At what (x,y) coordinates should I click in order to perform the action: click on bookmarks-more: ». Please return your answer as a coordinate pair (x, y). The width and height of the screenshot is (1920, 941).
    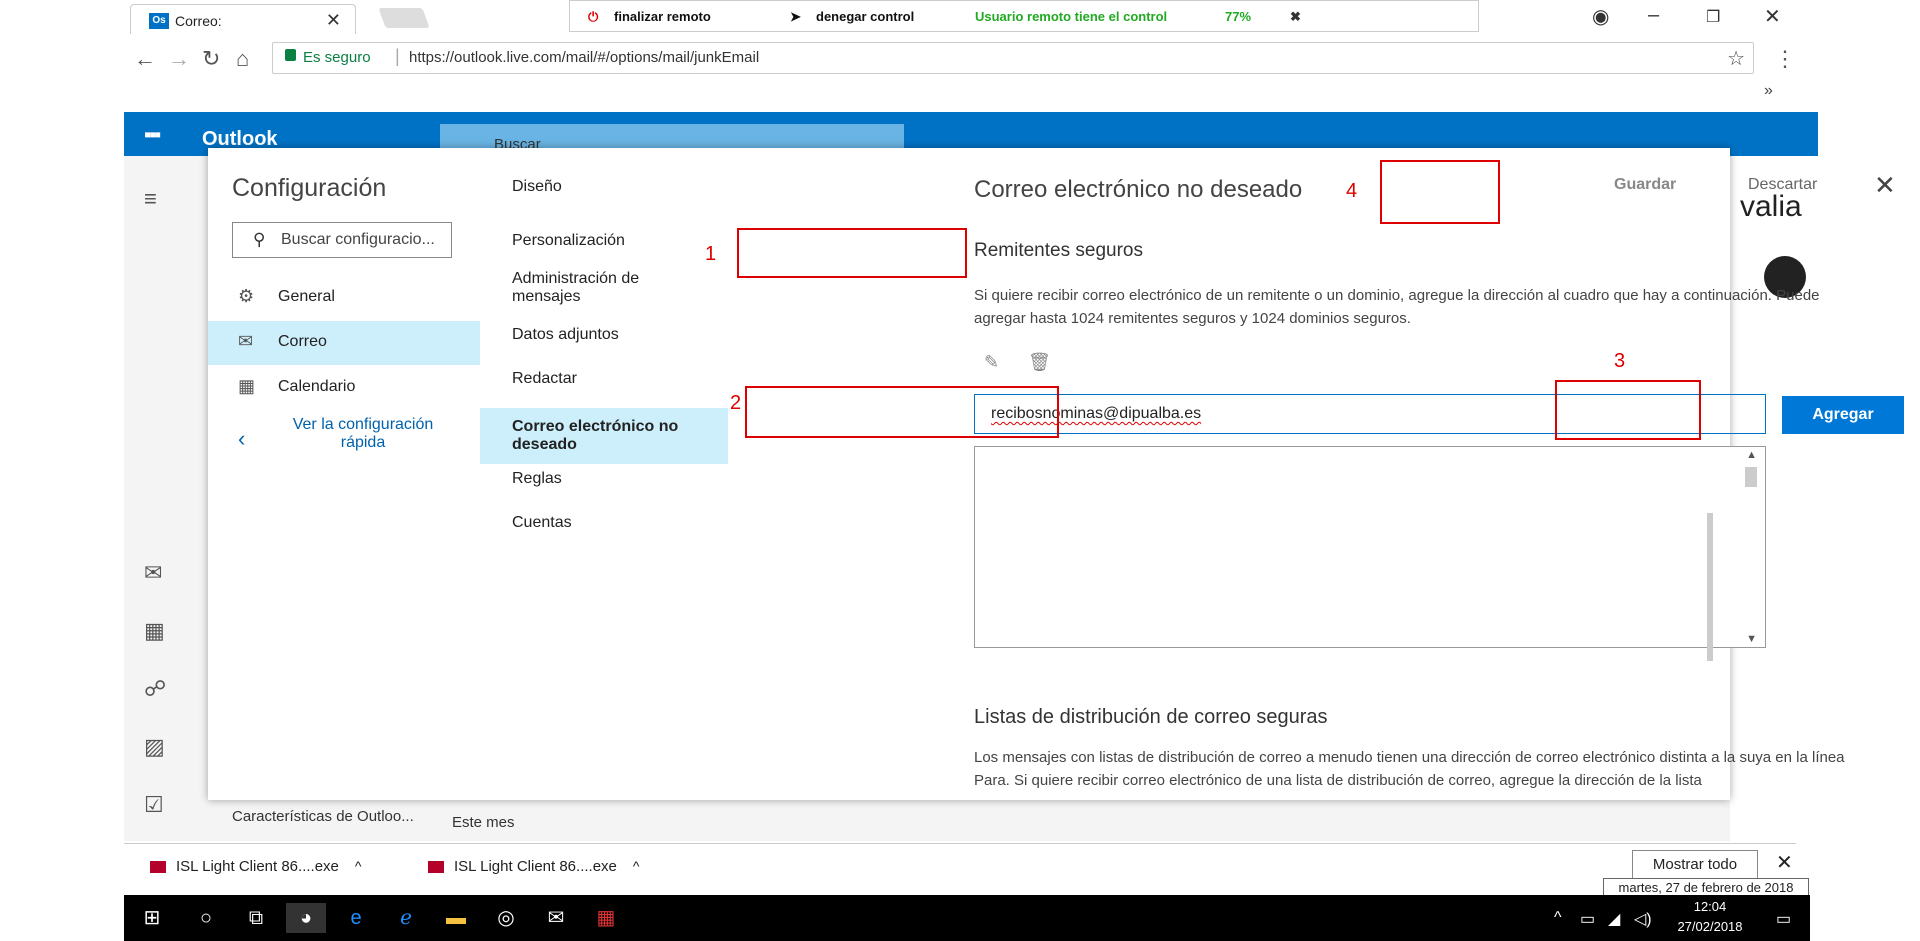
    Looking at the image, I should click on (1768, 91).